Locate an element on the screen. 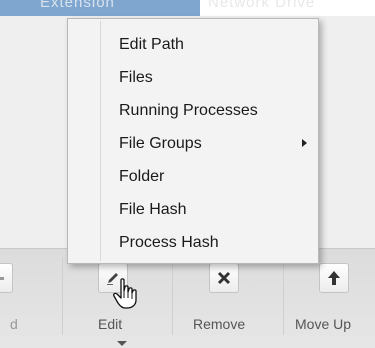 This screenshot has height=348, width=375. submenu-arrow-icon is located at coordinates (304, 143).